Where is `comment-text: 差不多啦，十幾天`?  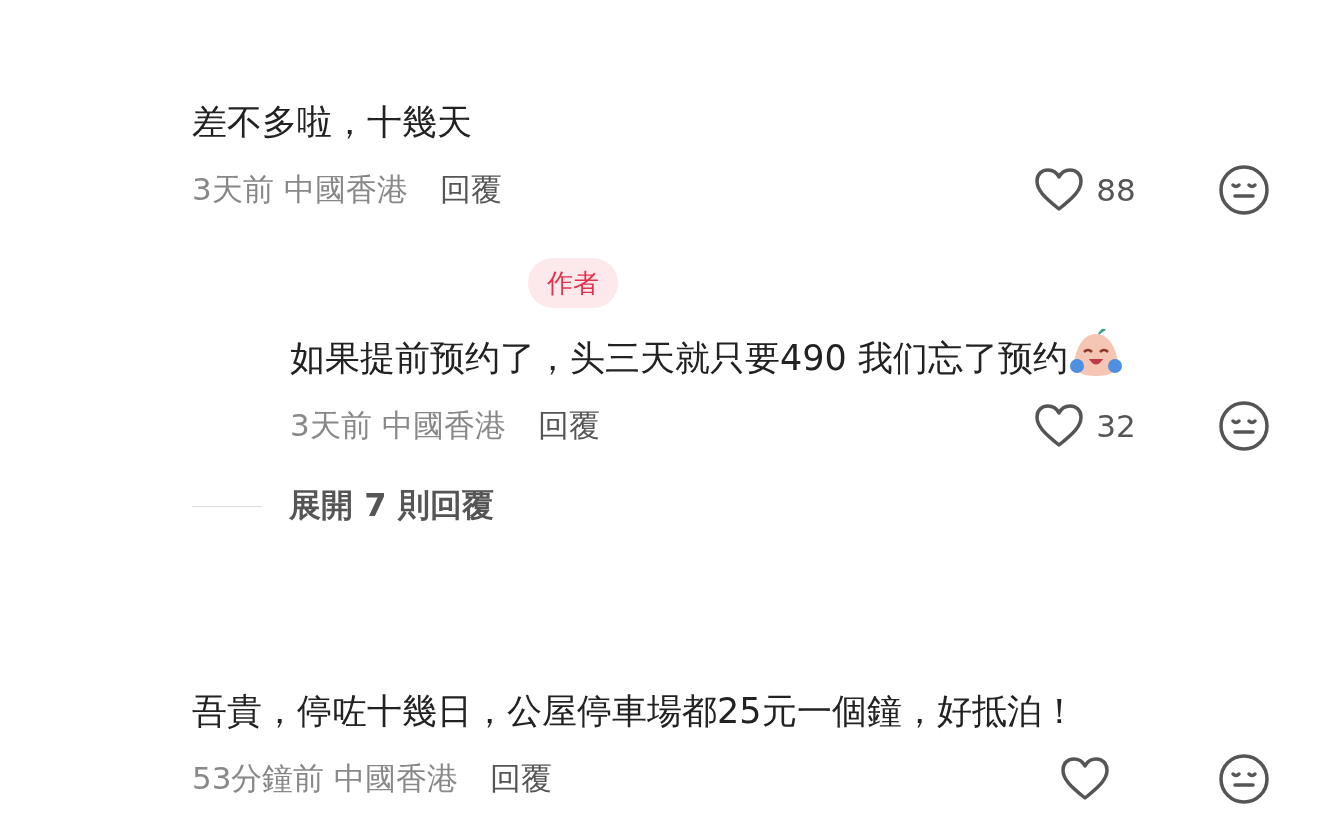 comment-text: 差不多啦，十幾天 is located at coordinates (332, 122).